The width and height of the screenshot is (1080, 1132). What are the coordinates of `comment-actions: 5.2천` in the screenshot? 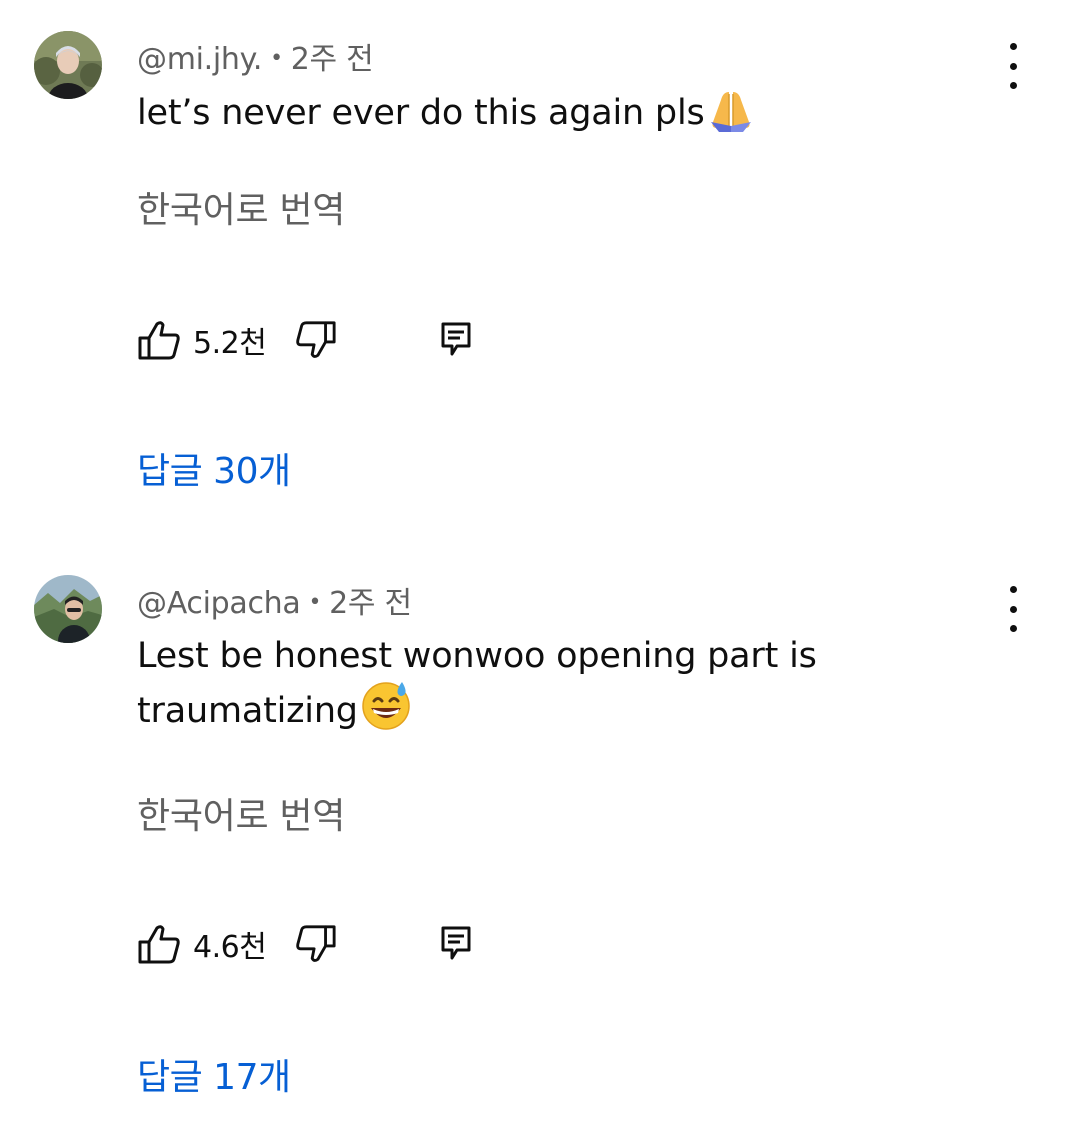 It's located at (337, 342).